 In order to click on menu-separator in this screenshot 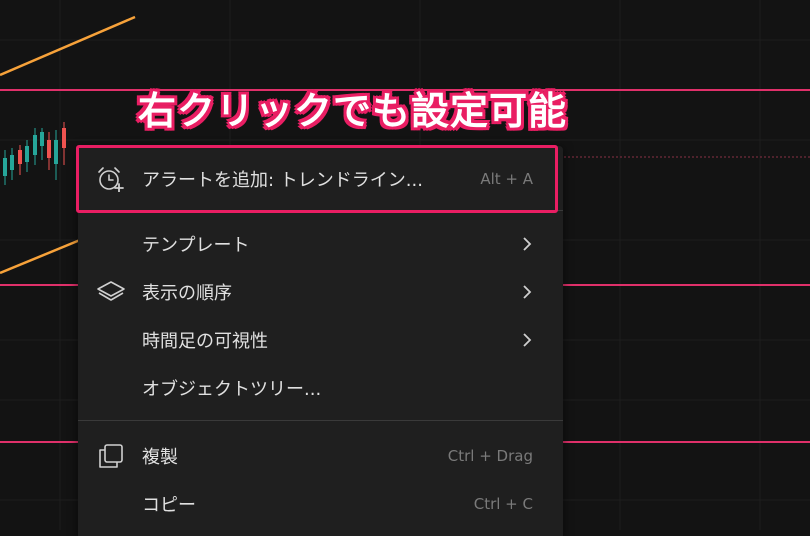, I will do `click(320, 420)`.